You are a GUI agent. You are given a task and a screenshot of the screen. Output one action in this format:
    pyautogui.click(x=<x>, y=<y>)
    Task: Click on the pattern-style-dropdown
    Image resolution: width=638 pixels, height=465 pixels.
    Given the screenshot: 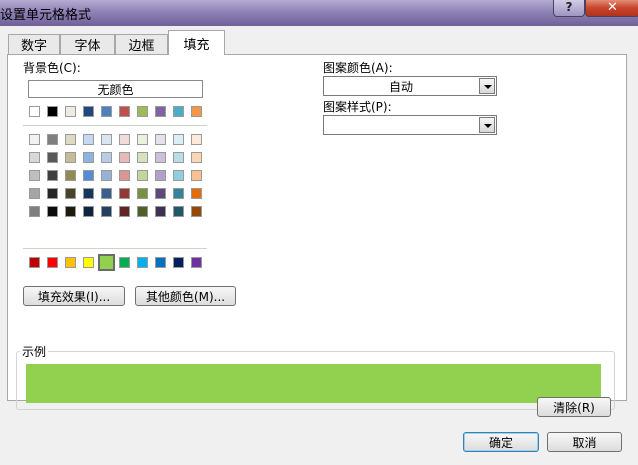 What is the action you would take?
    pyautogui.click(x=410, y=125)
    